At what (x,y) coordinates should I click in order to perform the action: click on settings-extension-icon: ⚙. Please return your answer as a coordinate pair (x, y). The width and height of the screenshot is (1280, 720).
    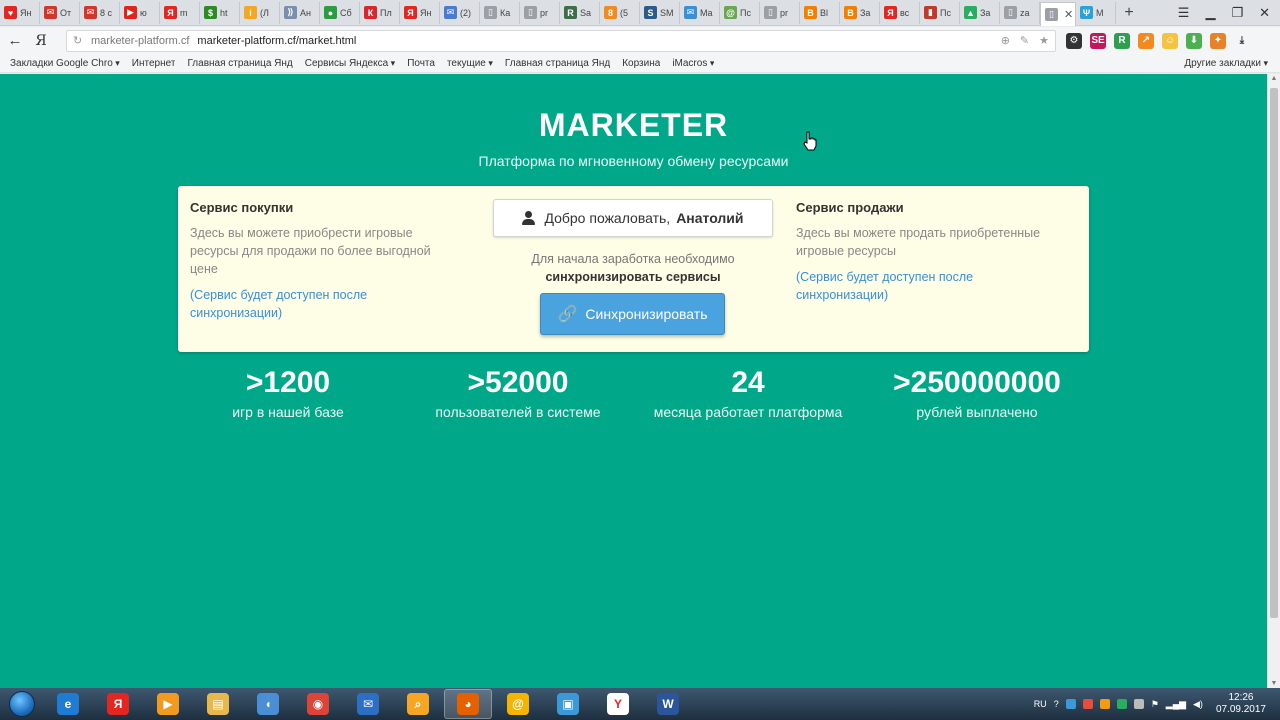
    Looking at the image, I should click on (1074, 40).